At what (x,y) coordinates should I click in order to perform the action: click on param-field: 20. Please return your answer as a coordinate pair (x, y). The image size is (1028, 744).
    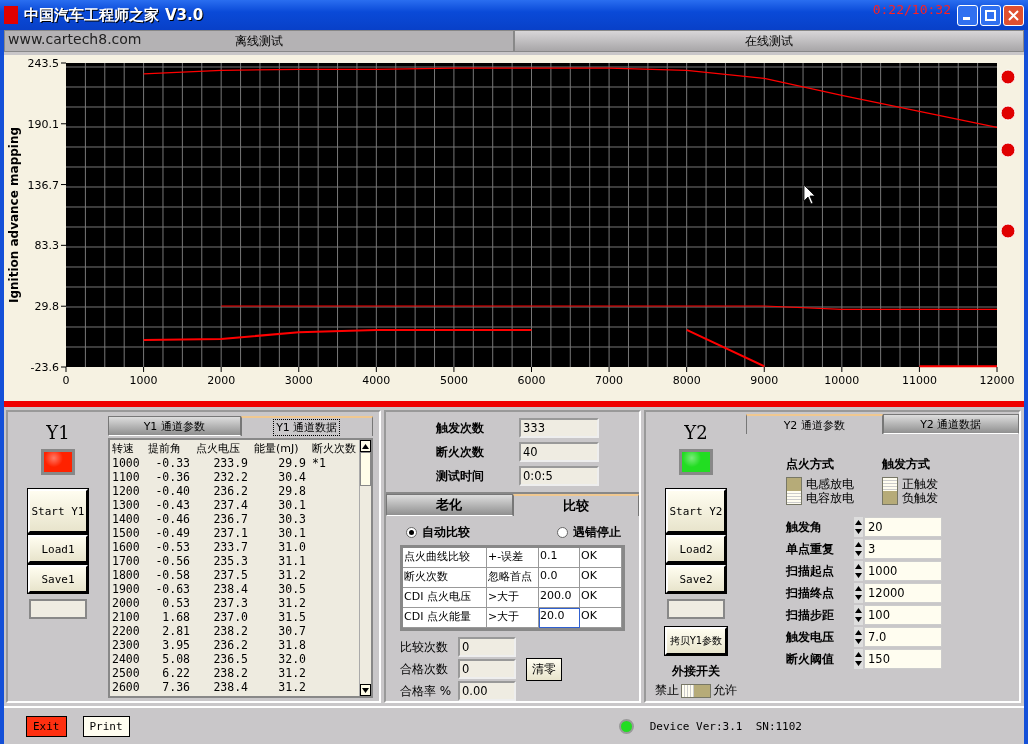
    Looking at the image, I should click on (903, 527).